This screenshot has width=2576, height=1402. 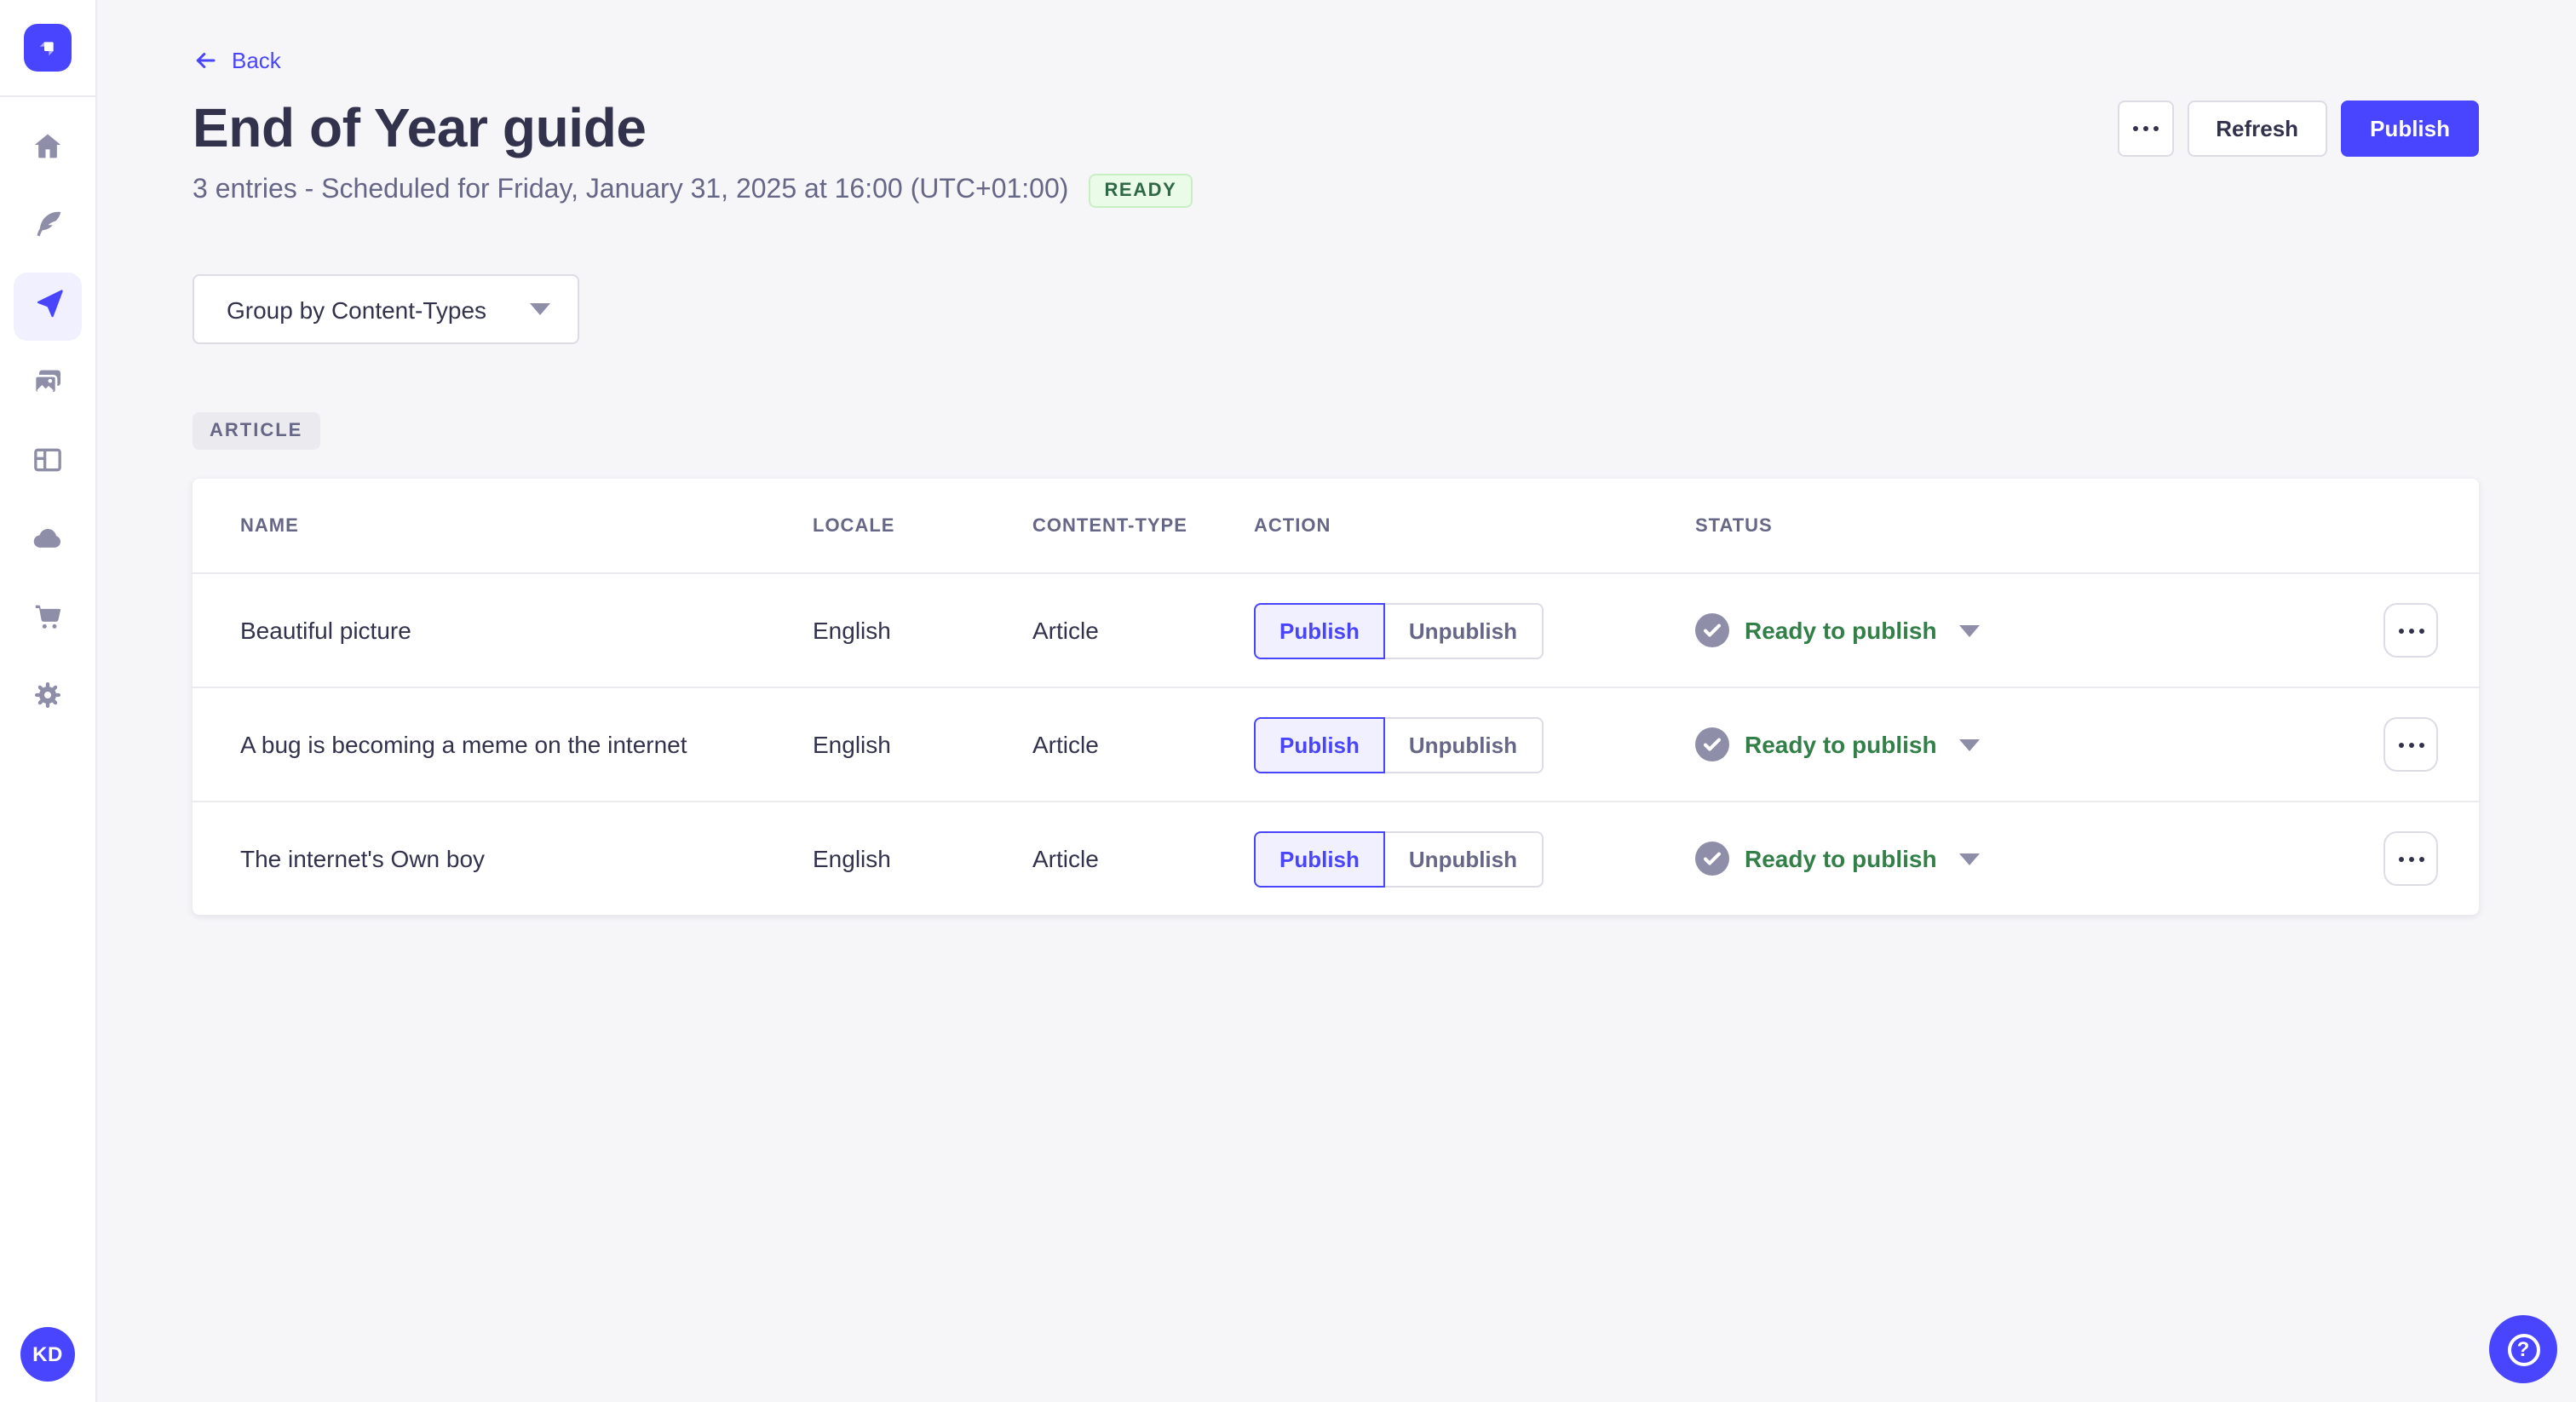 I want to click on images-icon, so click(x=48, y=385).